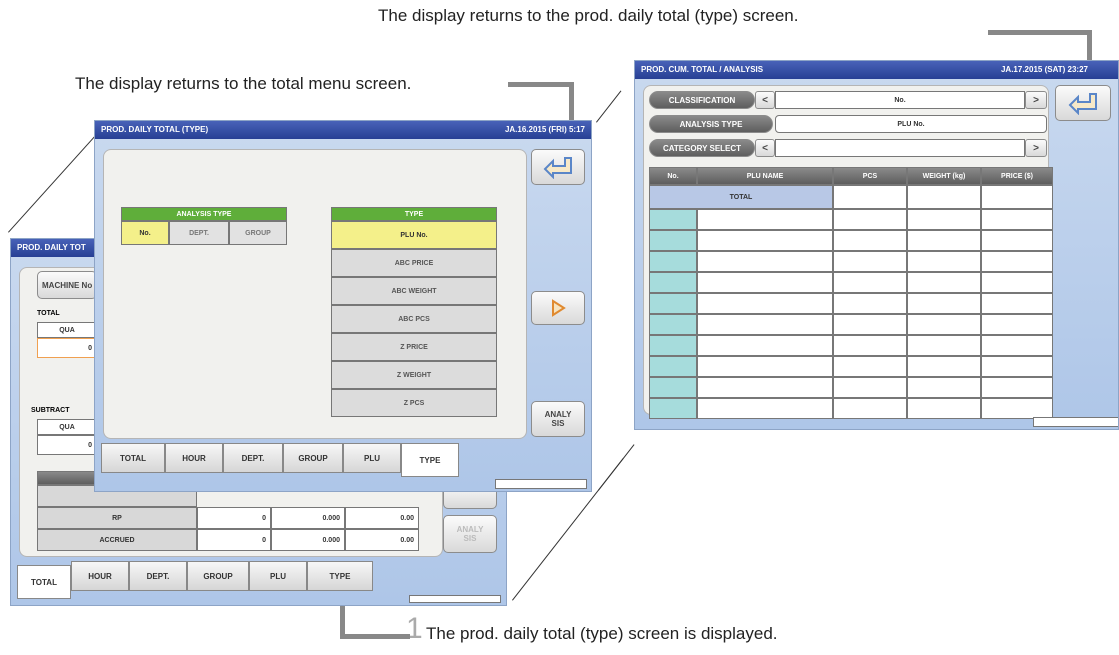 This screenshot has width=1119, height=655. I want to click on step-number: 1, so click(414, 628).